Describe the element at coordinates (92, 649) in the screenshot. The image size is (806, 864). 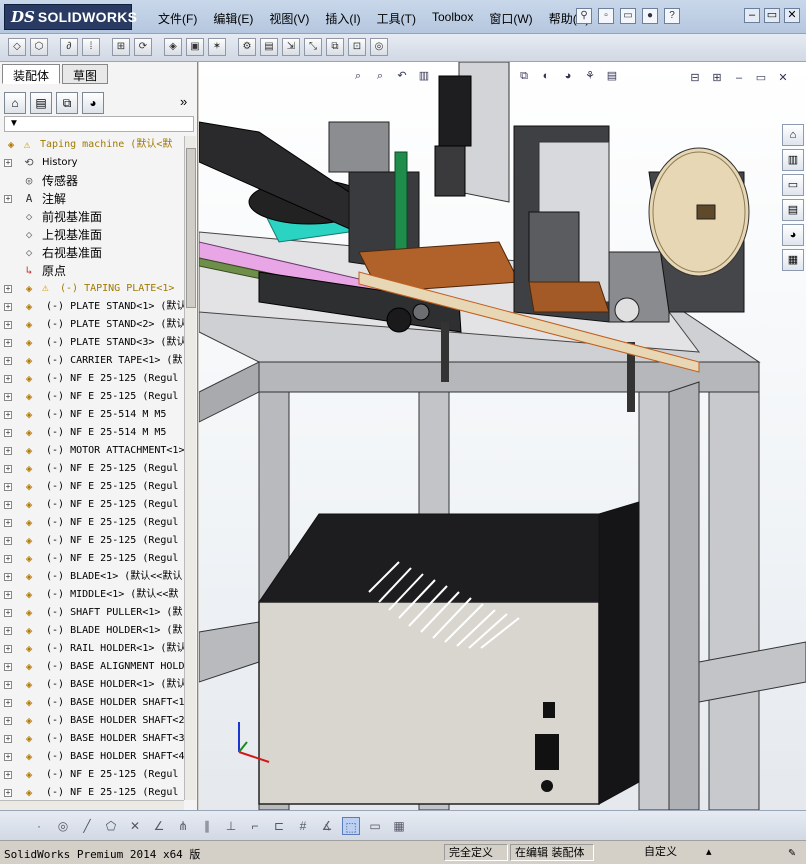
I see `tree-item-component: + ◈ (-) RAIL HOLDER<1> (默认` at that location.